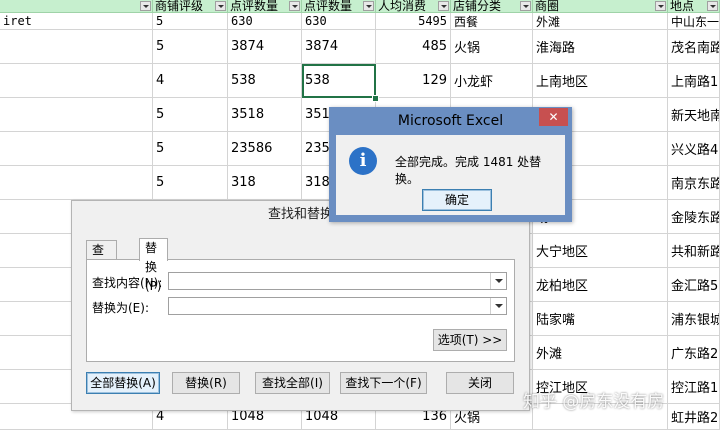 Image resolution: width=720 pixels, height=430 pixels. What do you see at coordinates (553, 117) in the screenshot?
I see `close-icon: ✕` at bounding box center [553, 117].